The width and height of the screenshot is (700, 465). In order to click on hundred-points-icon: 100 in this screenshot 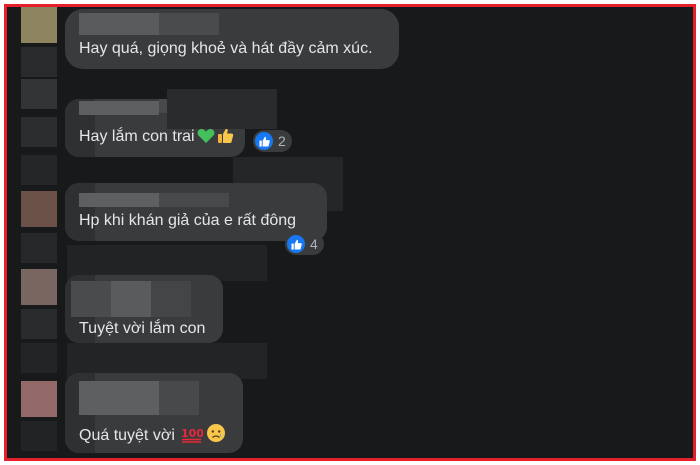, I will do `click(192, 437)`.